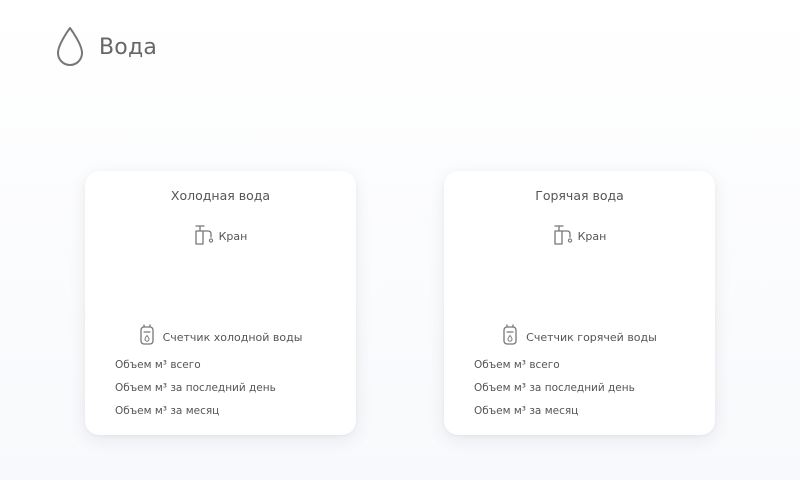 The height and width of the screenshot is (480, 800). I want to click on page-title: Вода, so click(128, 47).